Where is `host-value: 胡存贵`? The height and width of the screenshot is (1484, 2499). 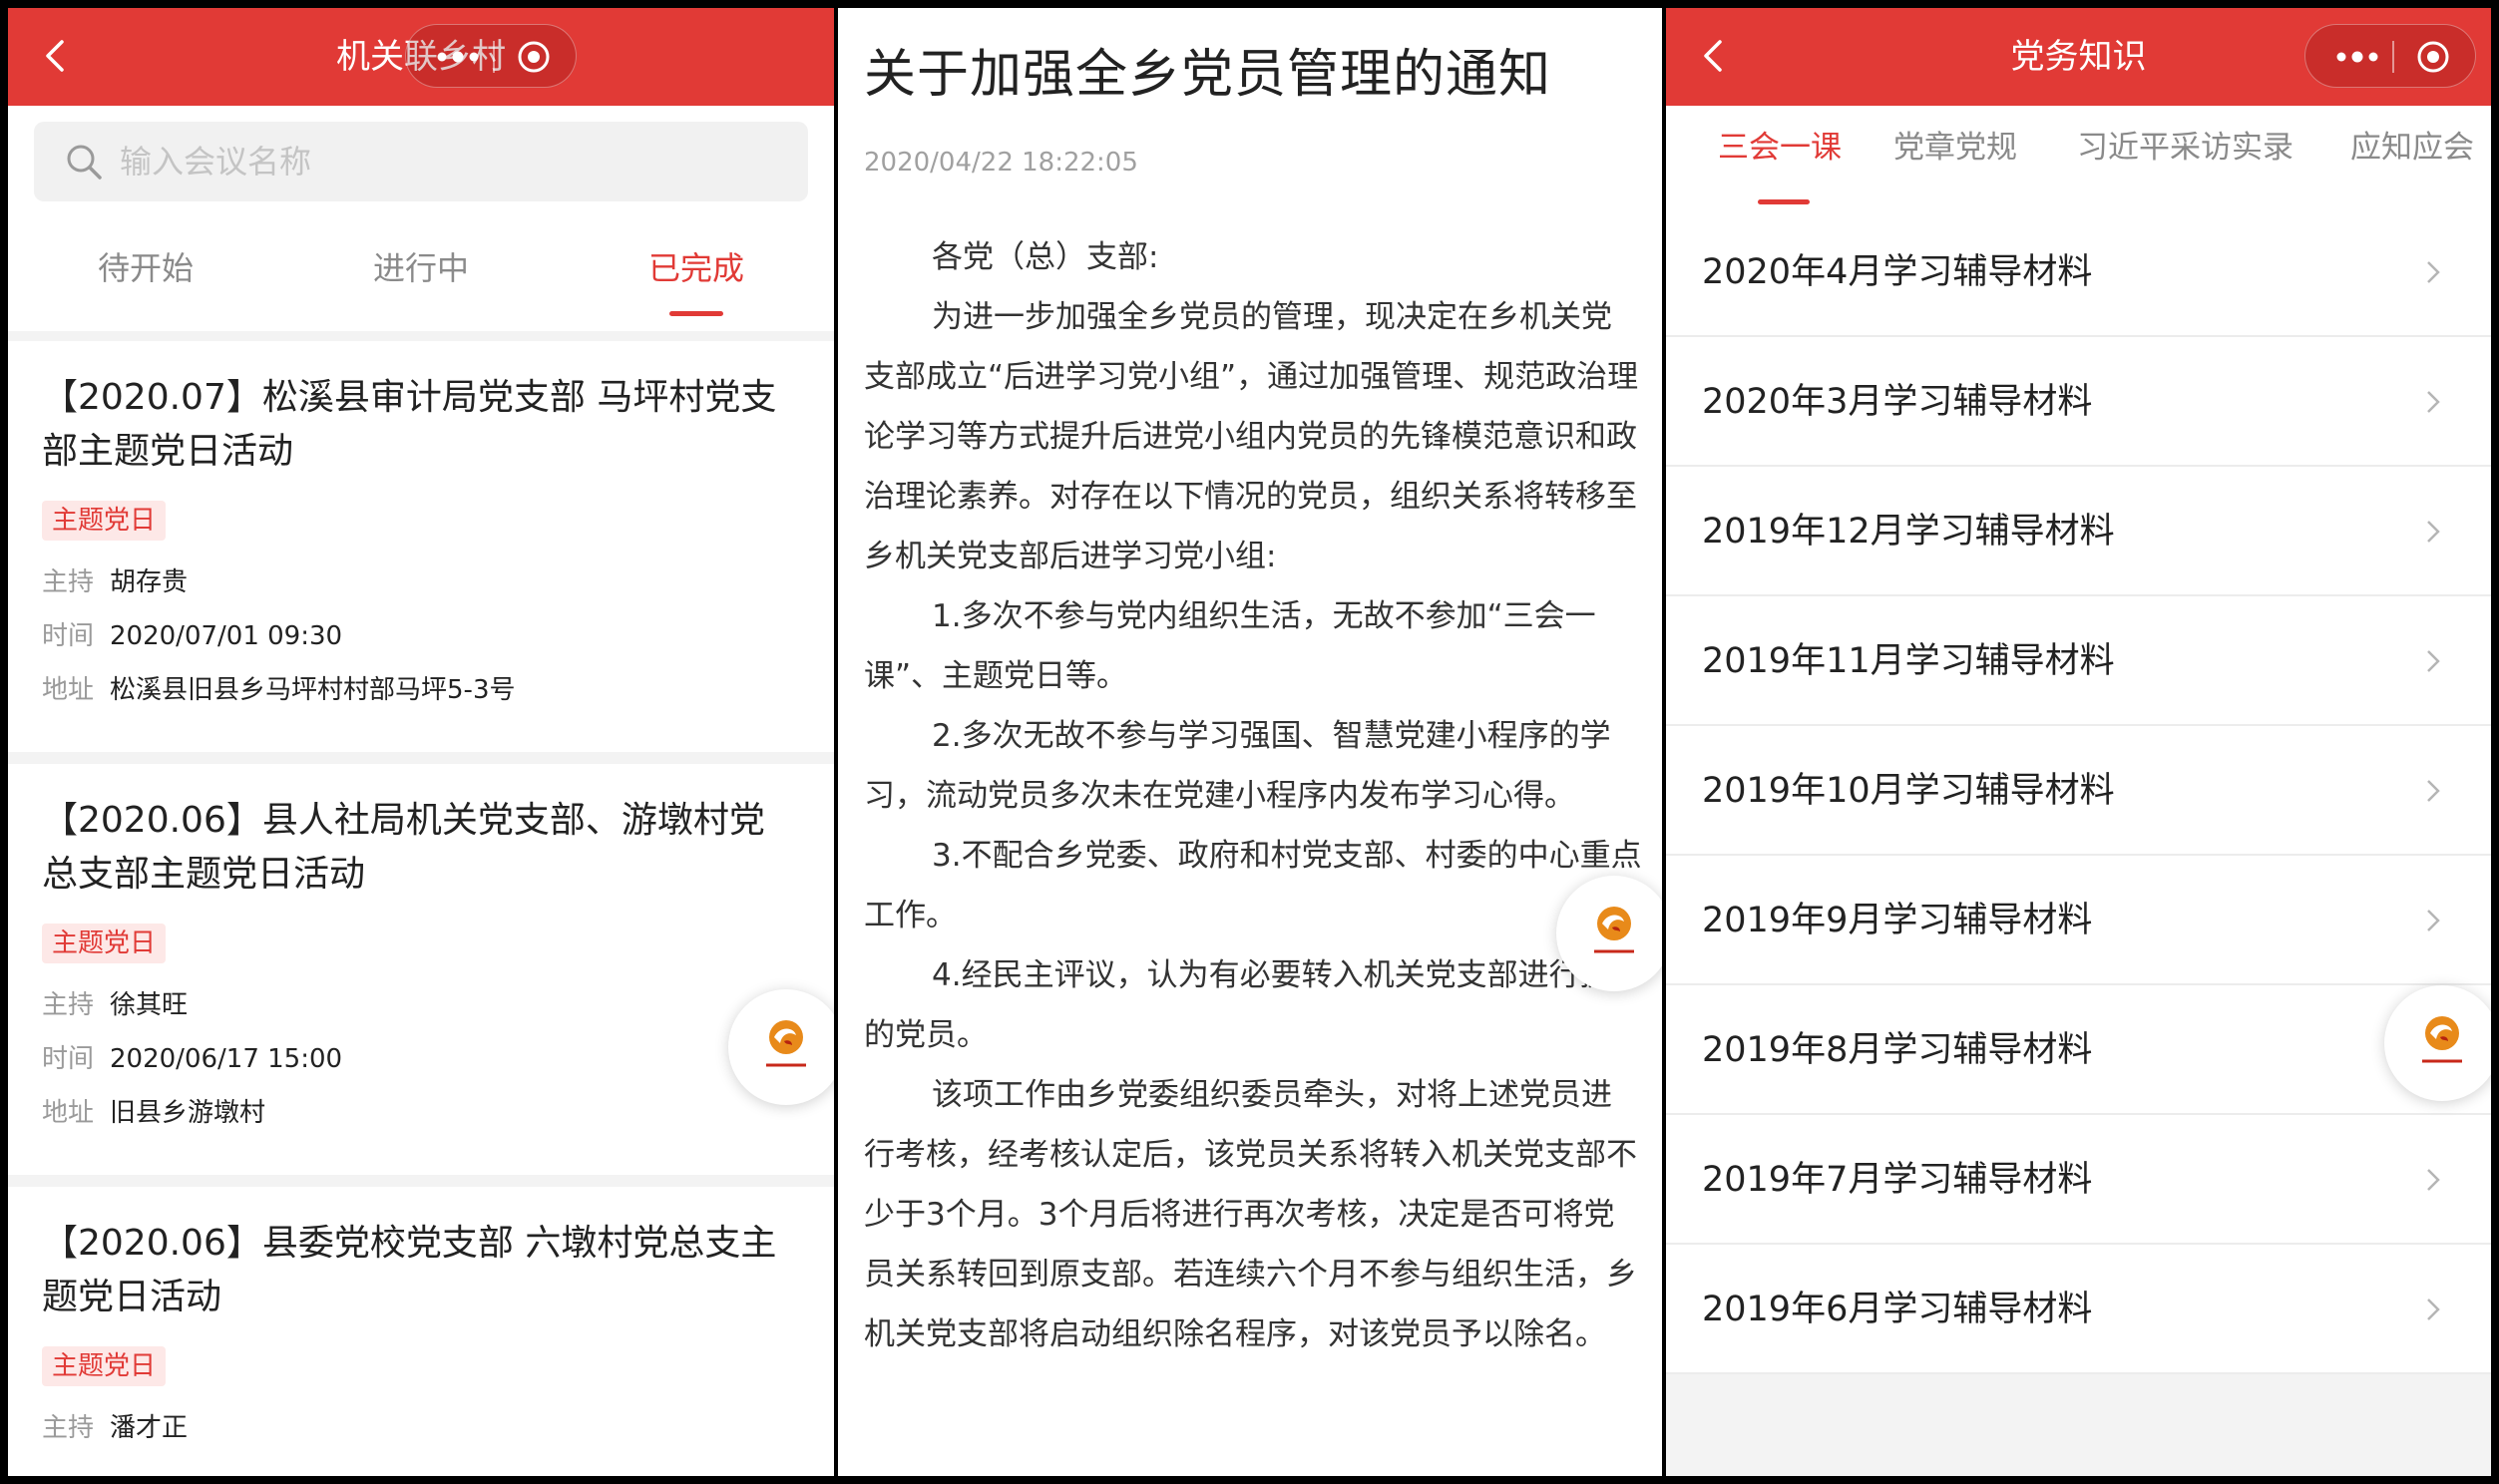 host-value: 胡存贵 is located at coordinates (149, 582).